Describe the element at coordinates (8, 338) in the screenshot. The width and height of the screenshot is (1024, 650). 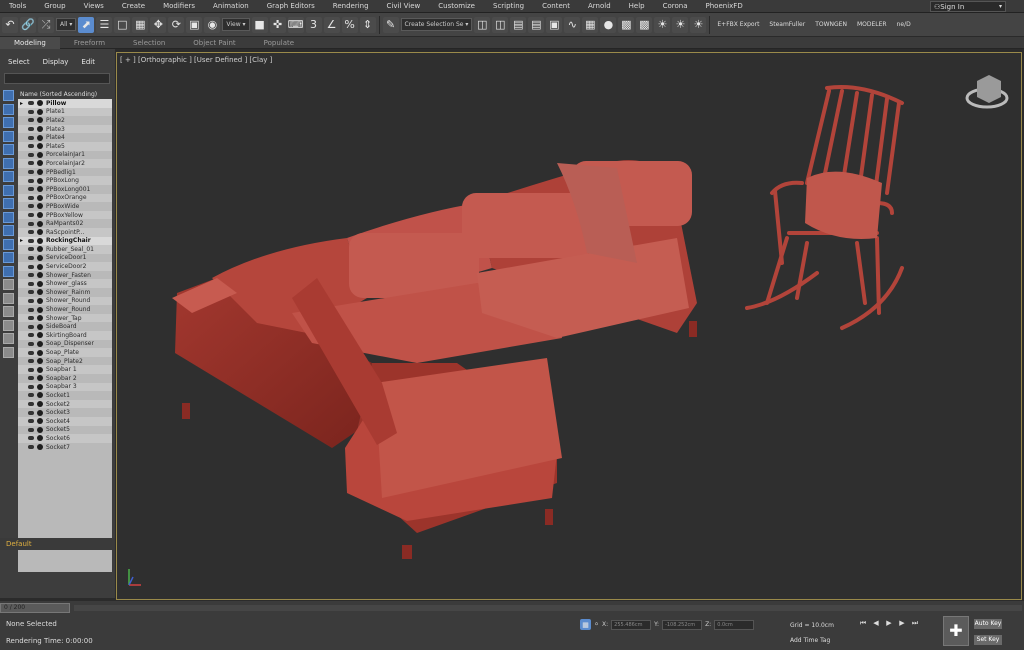
I see `find-icon` at that location.